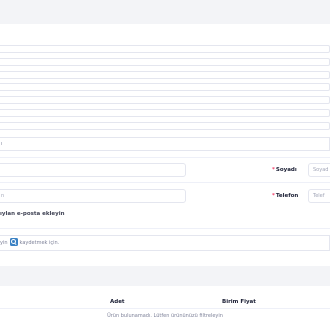 This screenshot has width=330, height=330. What do you see at coordinates (13, 241) in the screenshot?
I see `search-icon` at bounding box center [13, 241].